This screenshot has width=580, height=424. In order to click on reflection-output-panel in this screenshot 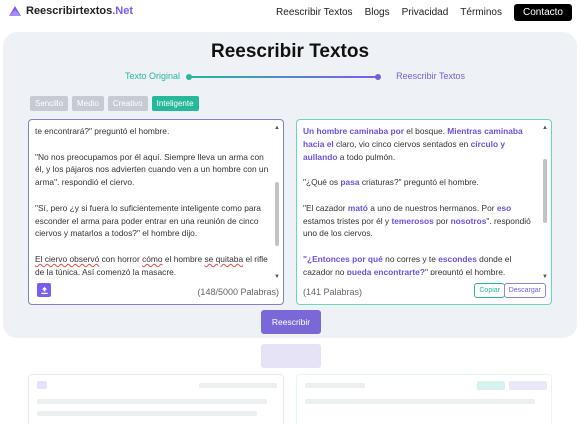, I will do `click(424, 399)`.